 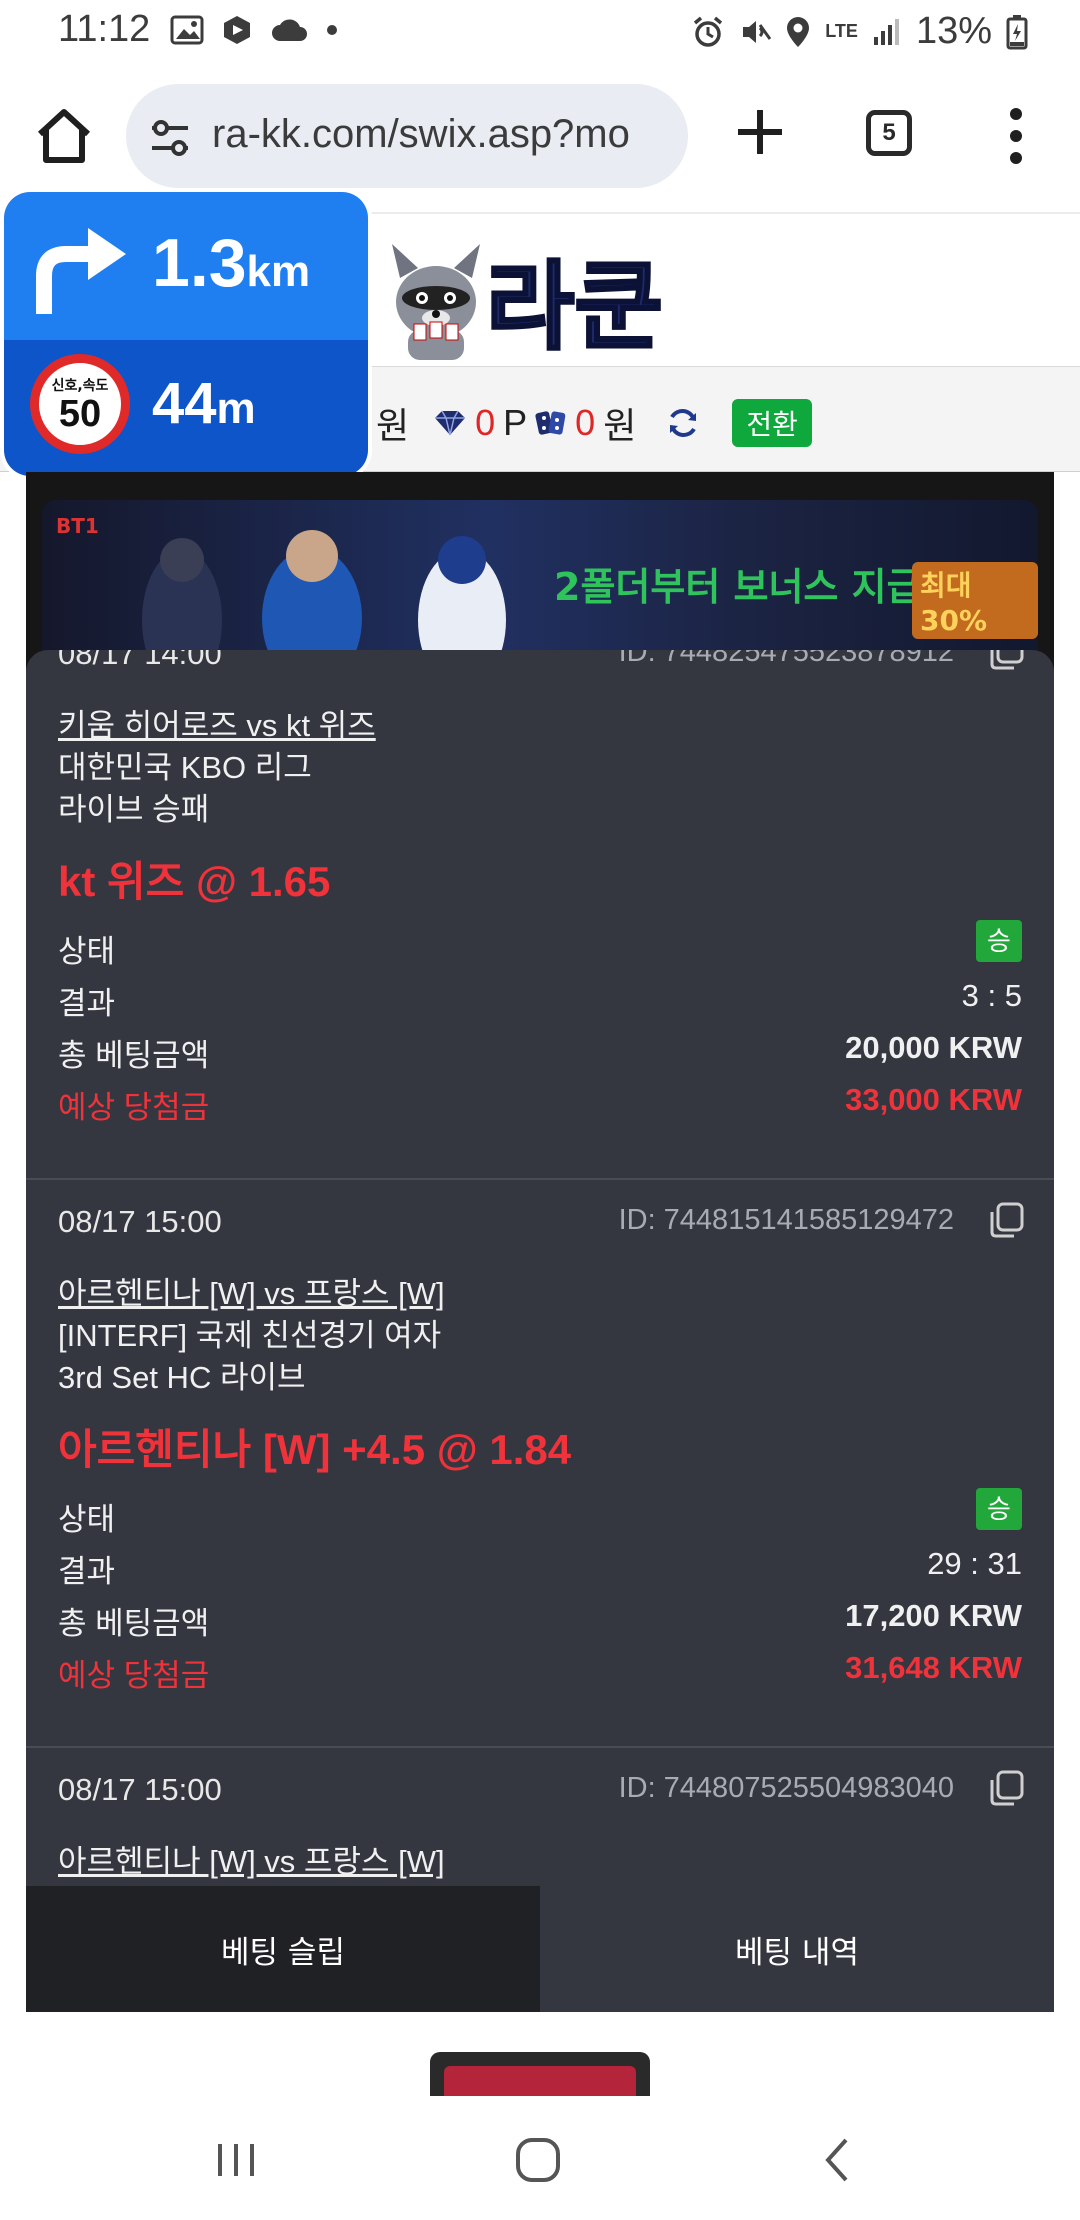 What do you see at coordinates (254, 30) in the screenshot?
I see `notification-icons` at bounding box center [254, 30].